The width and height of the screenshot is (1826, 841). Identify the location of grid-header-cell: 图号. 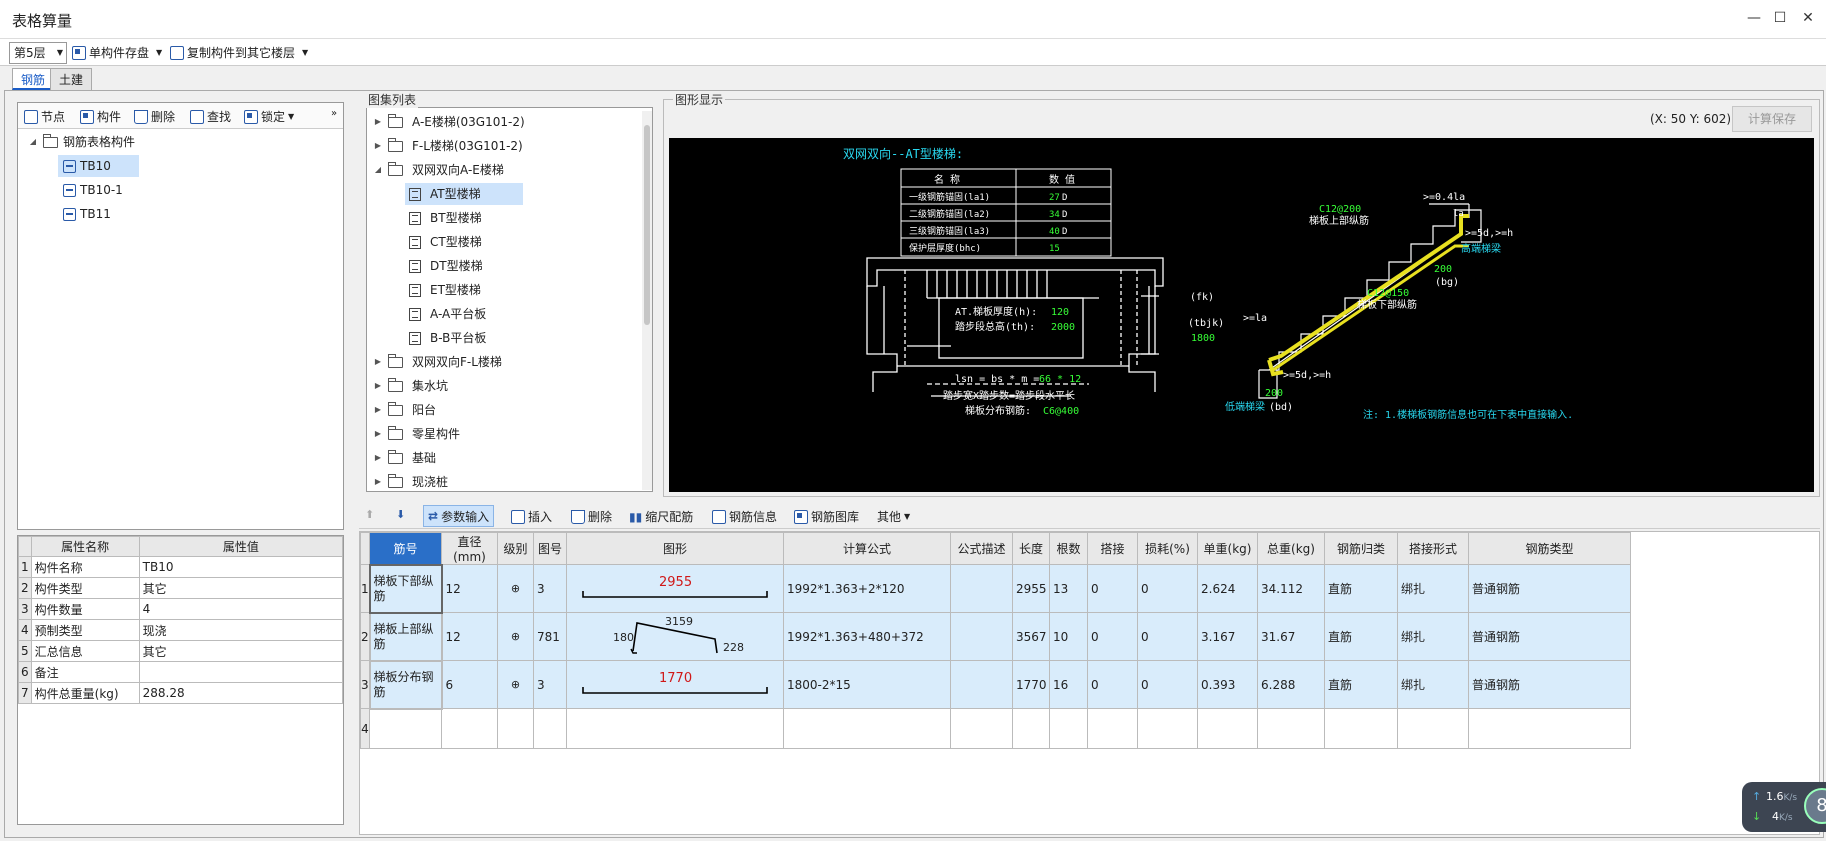
(550, 548).